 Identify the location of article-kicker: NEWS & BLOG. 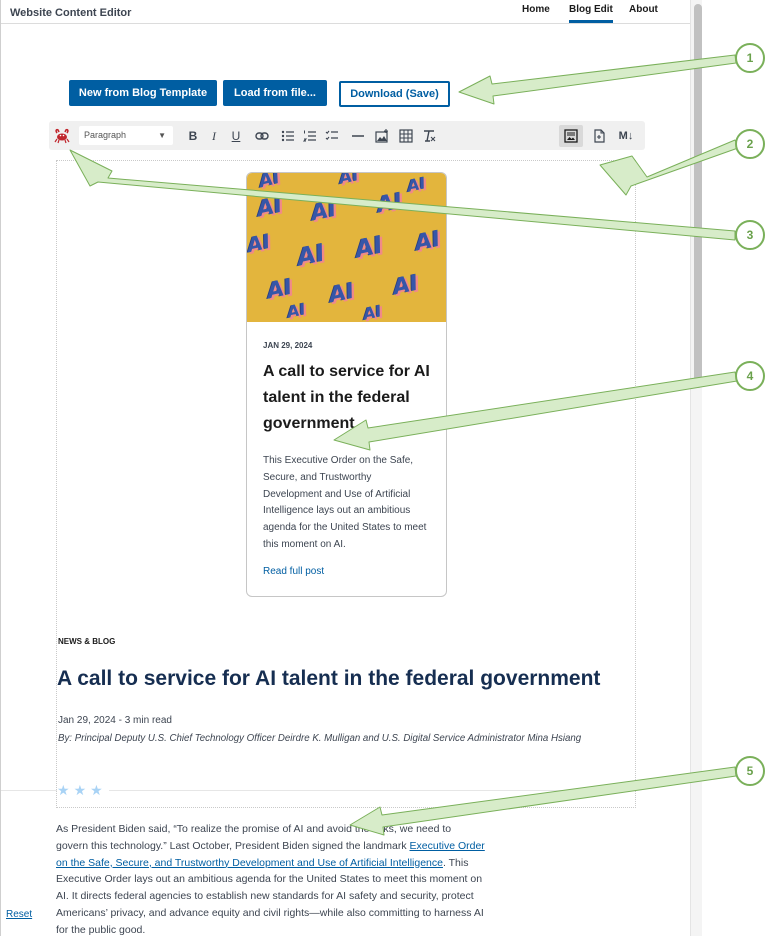
(87, 641).